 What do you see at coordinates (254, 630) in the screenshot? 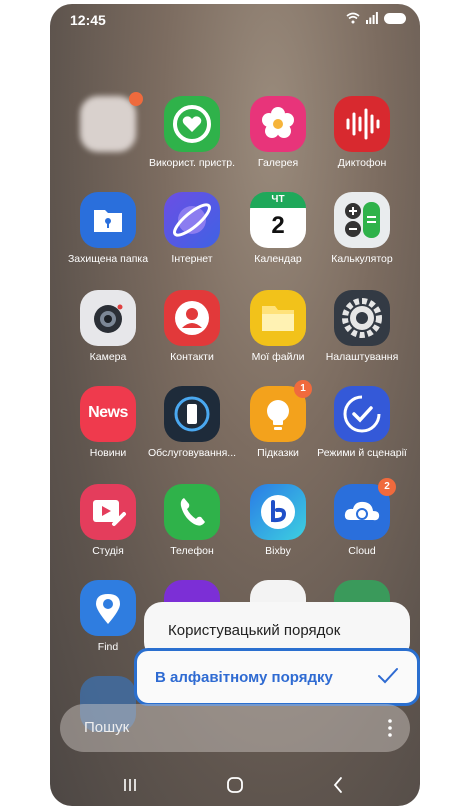
I see `sort-option-custom: Користувацький порядок` at bounding box center [254, 630].